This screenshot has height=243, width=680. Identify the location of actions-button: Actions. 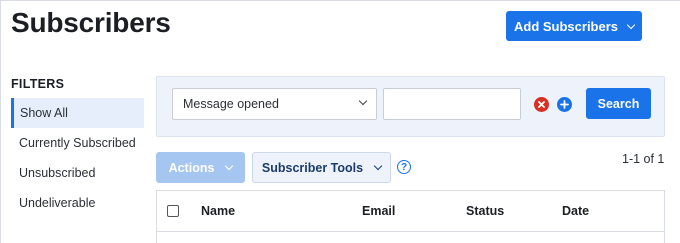
(200, 167).